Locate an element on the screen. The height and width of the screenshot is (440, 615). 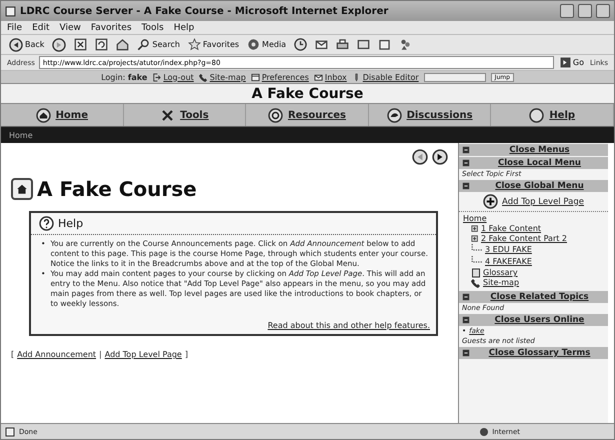
tree-item: Home is located at coordinates (533, 219).